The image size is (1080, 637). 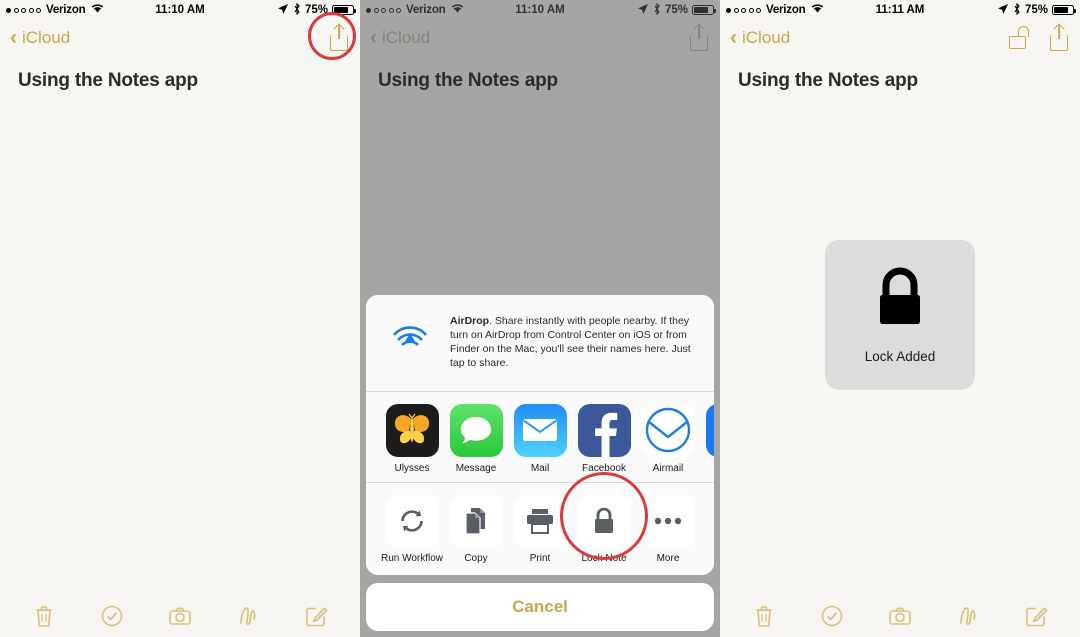 What do you see at coordinates (900, 356) in the screenshot?
I see `hud-label: Lock Added` at bounding box center [900, 356].